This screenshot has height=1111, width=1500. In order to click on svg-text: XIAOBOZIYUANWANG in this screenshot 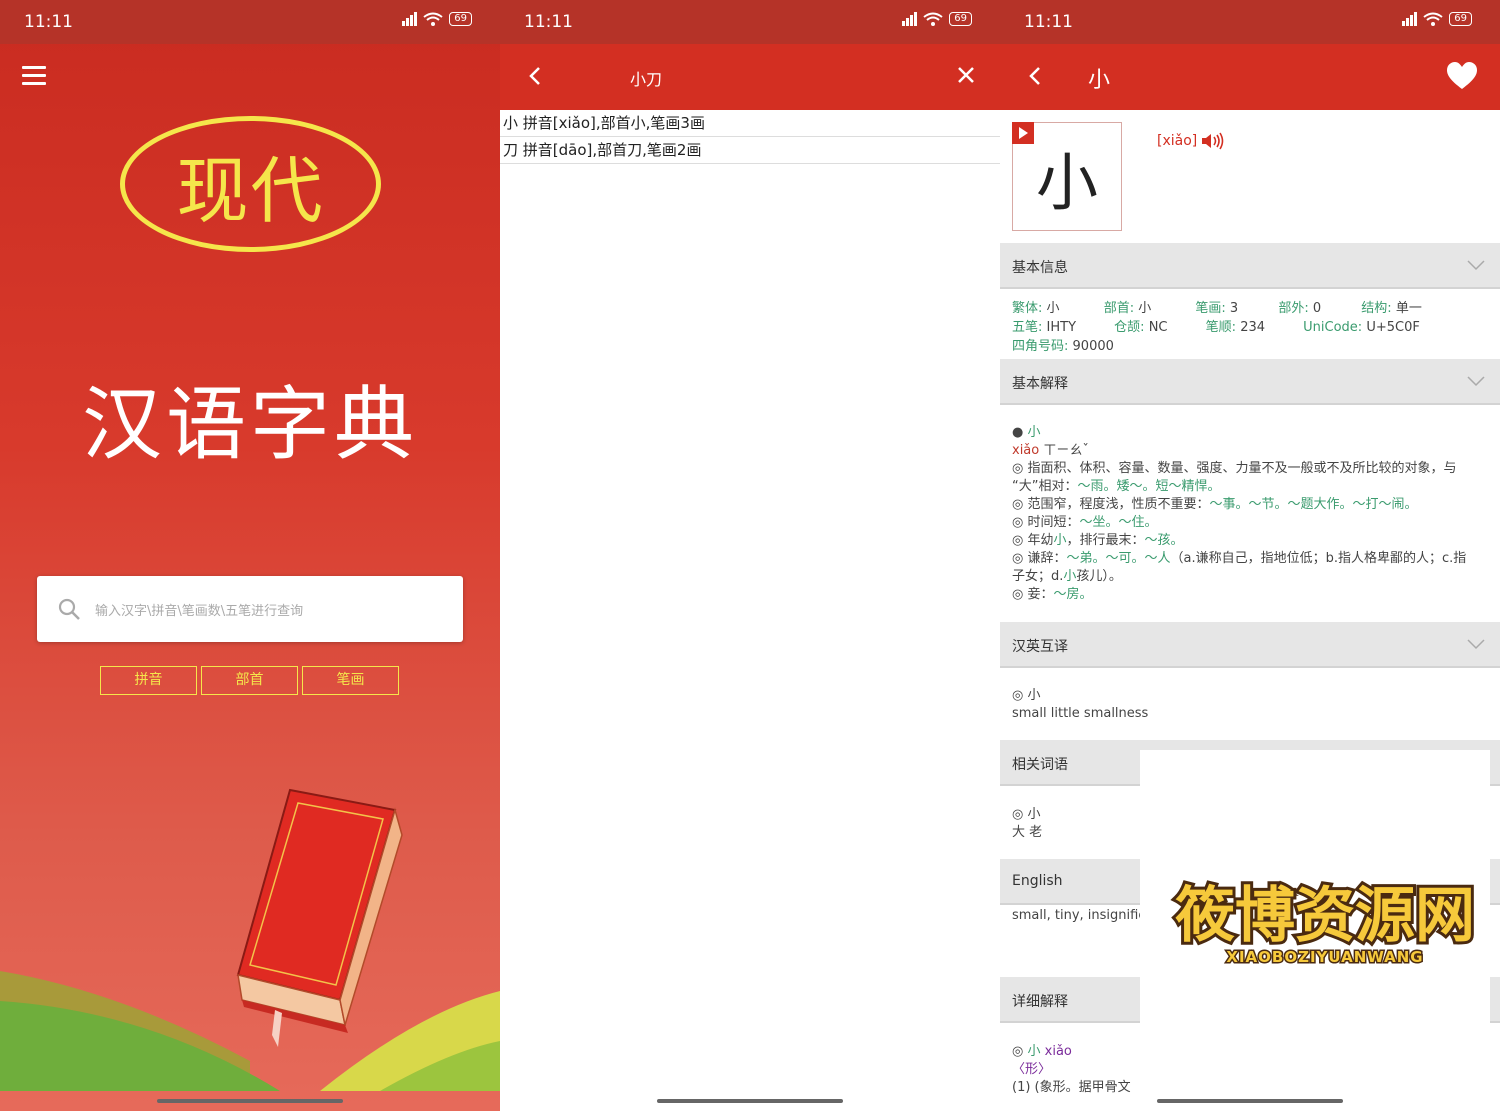, I will do `click(1324, 957)`.